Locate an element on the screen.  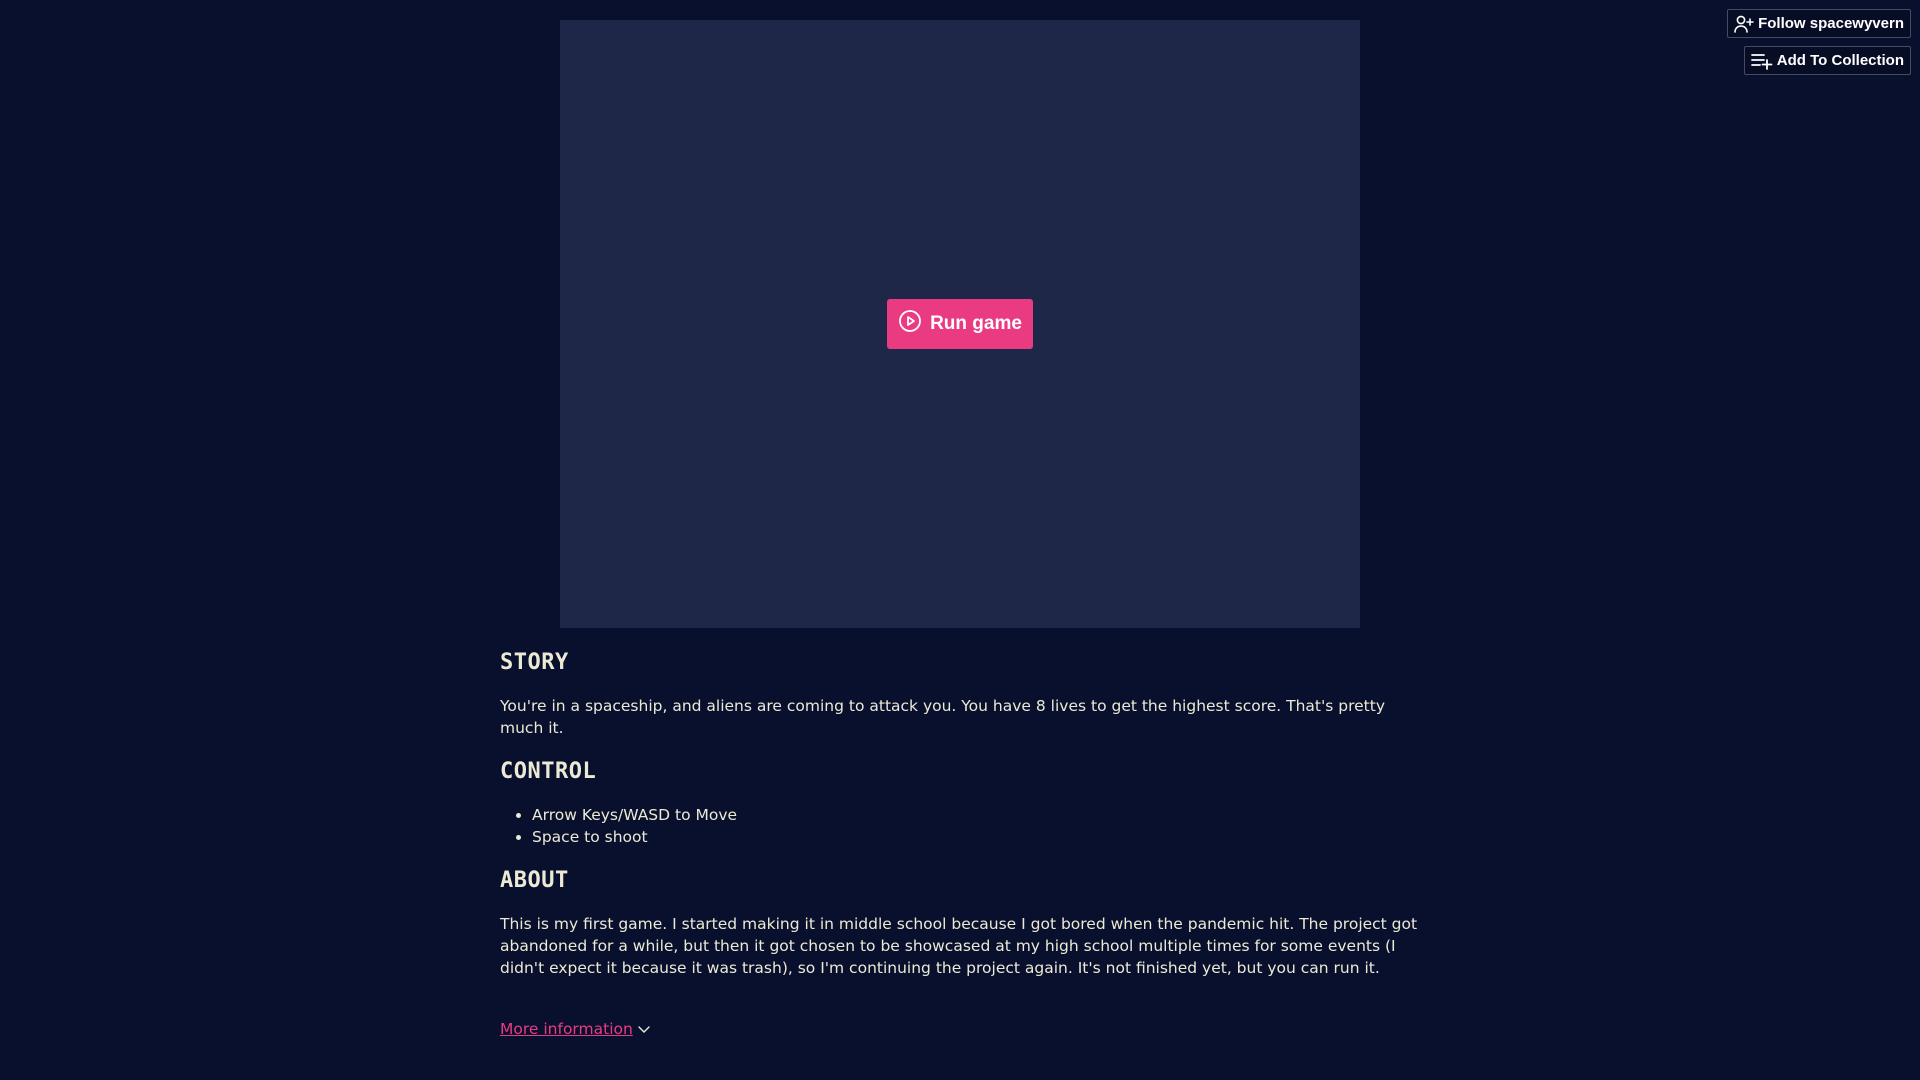
play-circle-icon is located at coordinates (910, 324).